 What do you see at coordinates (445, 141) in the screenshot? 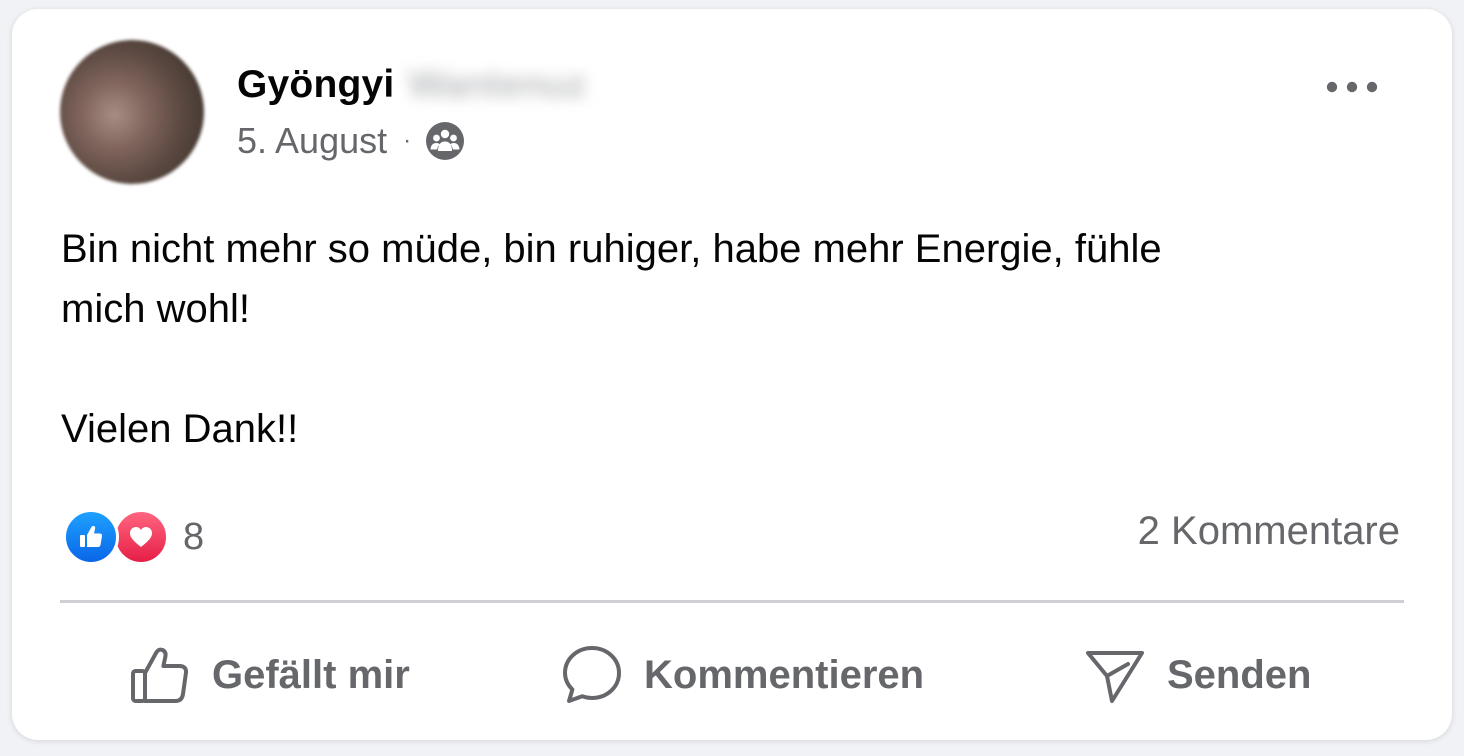
I see `friends-icon` at bounding box center [445, 141].